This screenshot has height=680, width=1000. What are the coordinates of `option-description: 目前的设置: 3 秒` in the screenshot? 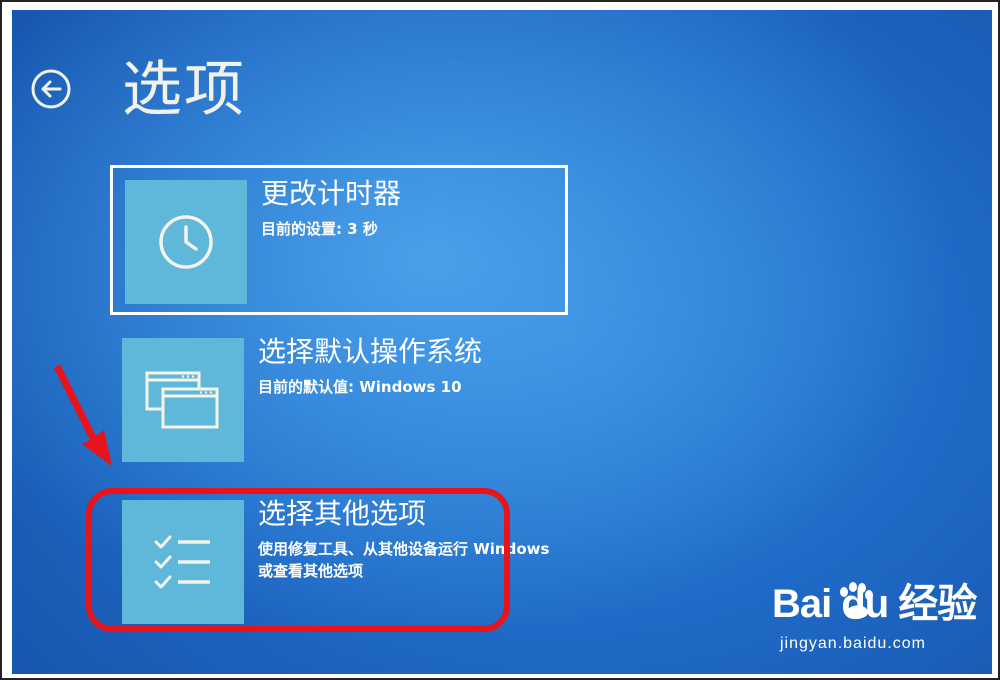 It's located at (319, 229).